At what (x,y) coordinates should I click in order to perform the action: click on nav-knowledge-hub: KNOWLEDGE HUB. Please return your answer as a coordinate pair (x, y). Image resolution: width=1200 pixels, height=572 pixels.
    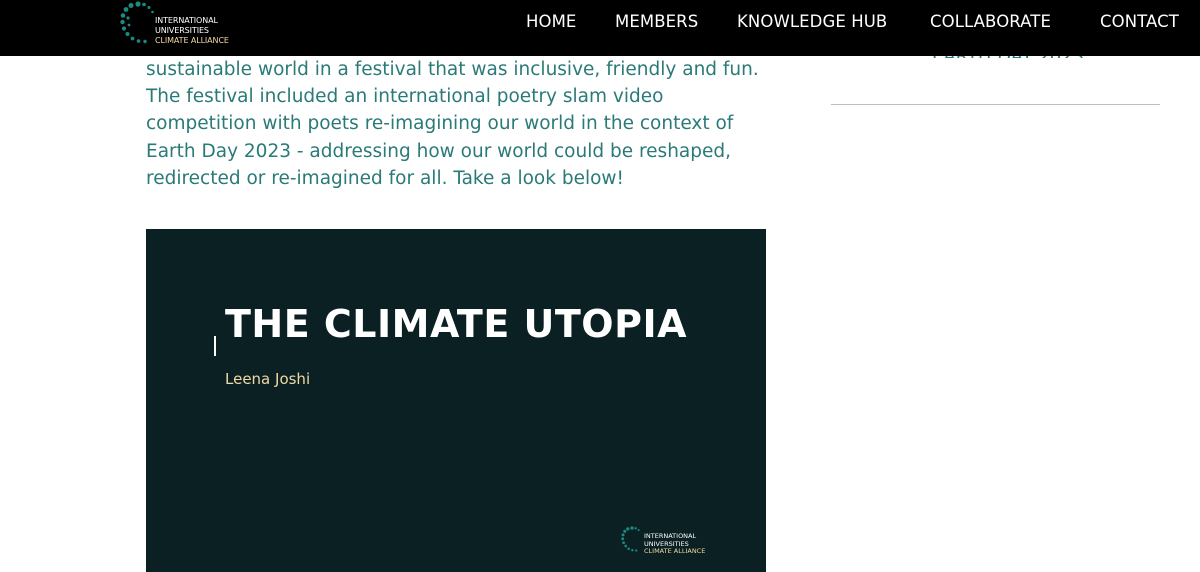
    Looking at the image, I should click on (812, 22).